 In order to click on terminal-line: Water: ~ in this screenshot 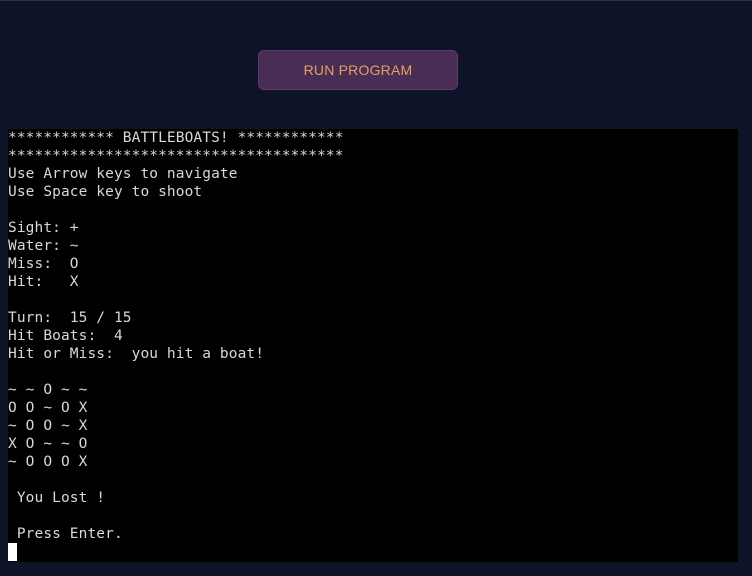, I will do `click(43, 246)`.